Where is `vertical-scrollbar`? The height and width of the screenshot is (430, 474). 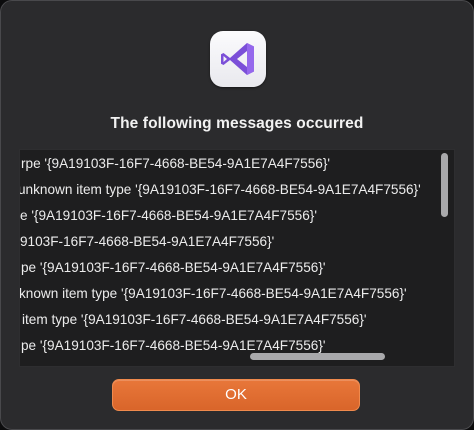 vertical-scrollbar is located at coordinates (444, 185).